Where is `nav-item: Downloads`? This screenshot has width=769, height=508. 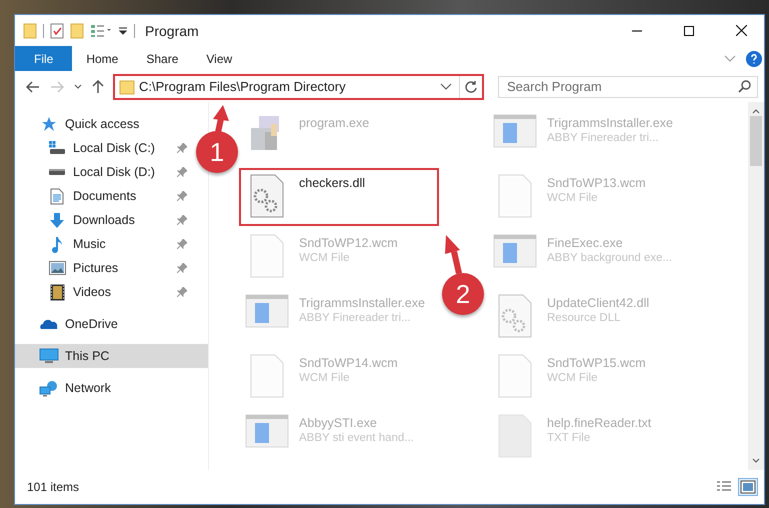
nav-item: Downloads is located at coordinates (105, 220).